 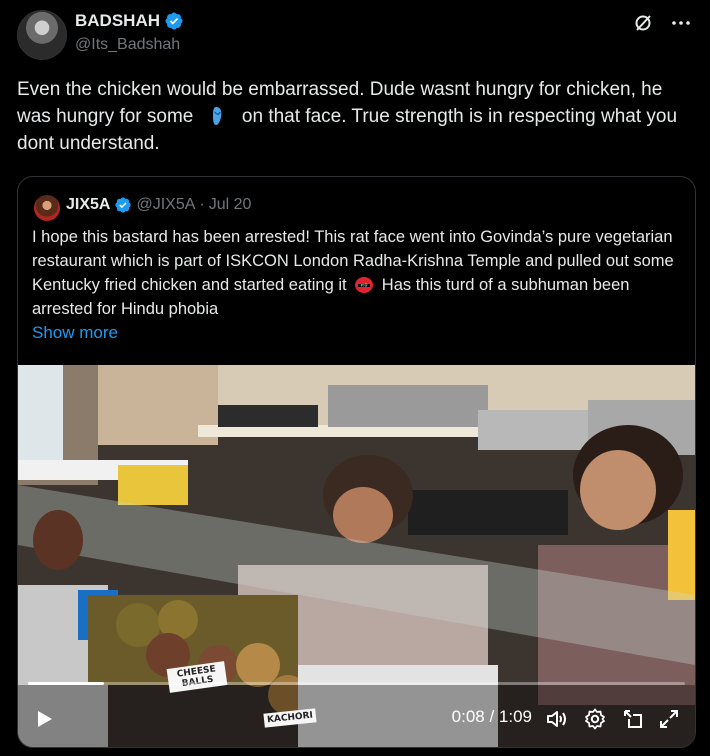 What do you see at coordinates (216, 116) in the screenshot?
I see `sandal-emoji` at bounding box center [216, 116].